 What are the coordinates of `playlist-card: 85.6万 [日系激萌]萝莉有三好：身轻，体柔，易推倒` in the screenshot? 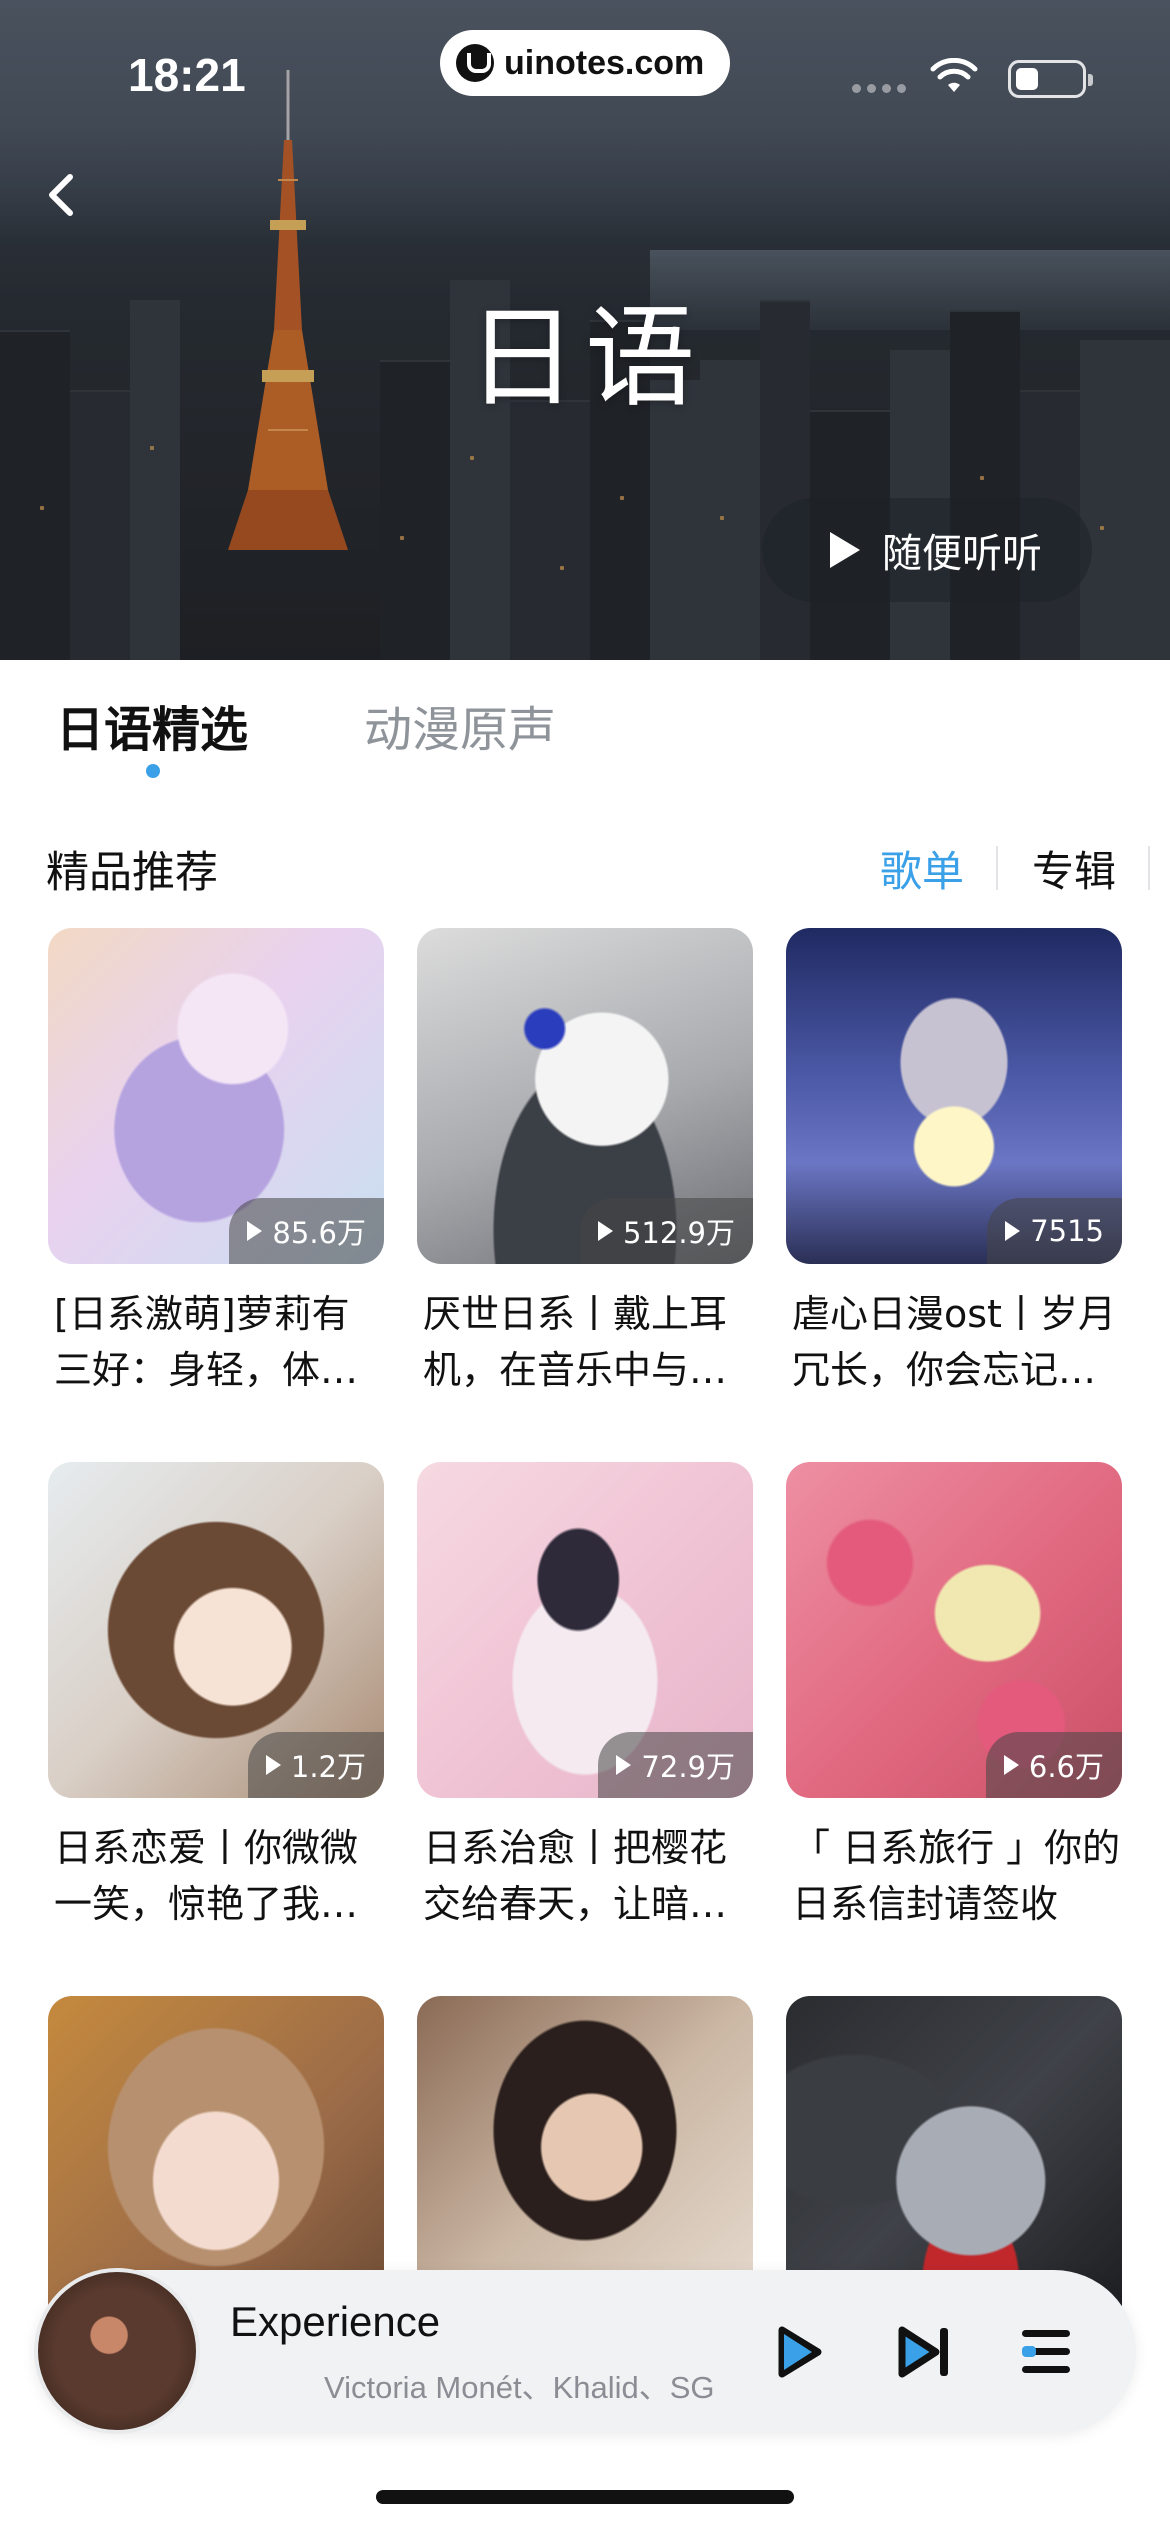 It's located at (216, 1163).